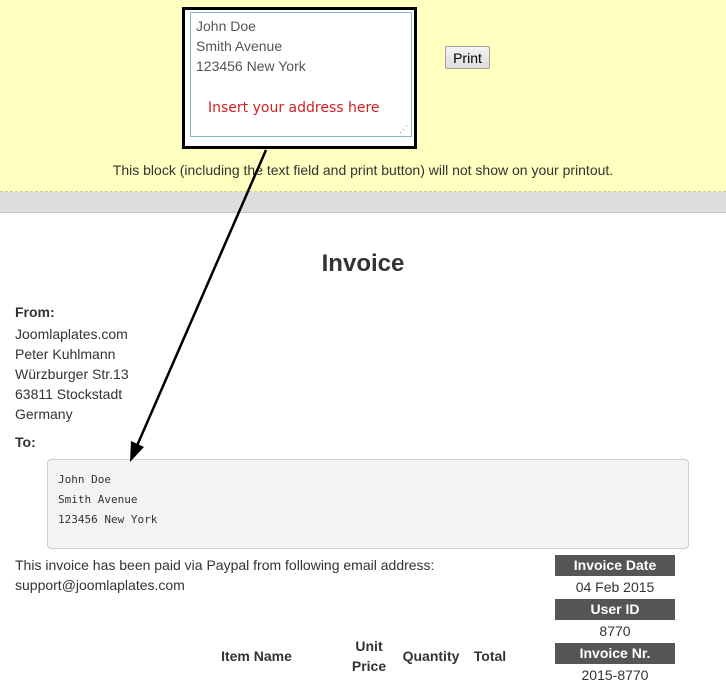 Image resolution: width=726 pixels, height=687 pixels. Describe the element at coordinates (363, 202) in the screenshot. I see `divider-strip` at that location.